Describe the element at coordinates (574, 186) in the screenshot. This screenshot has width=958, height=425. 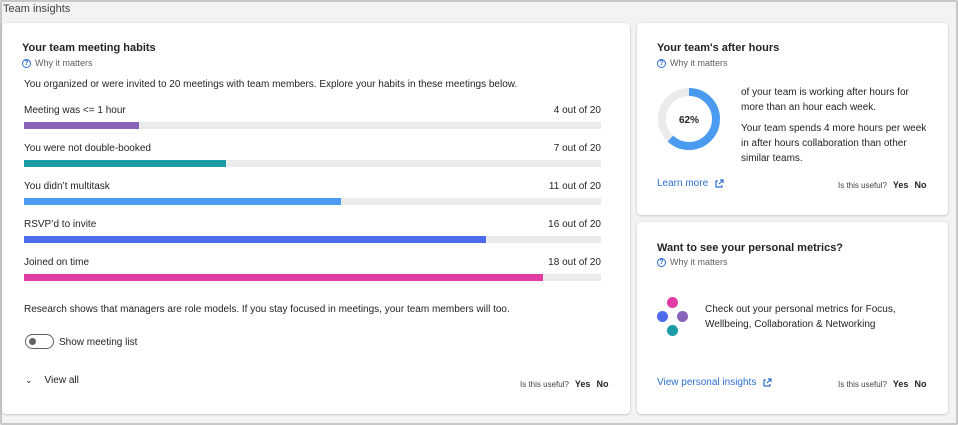
I see `metric-count: 11 out of 20` at that location.